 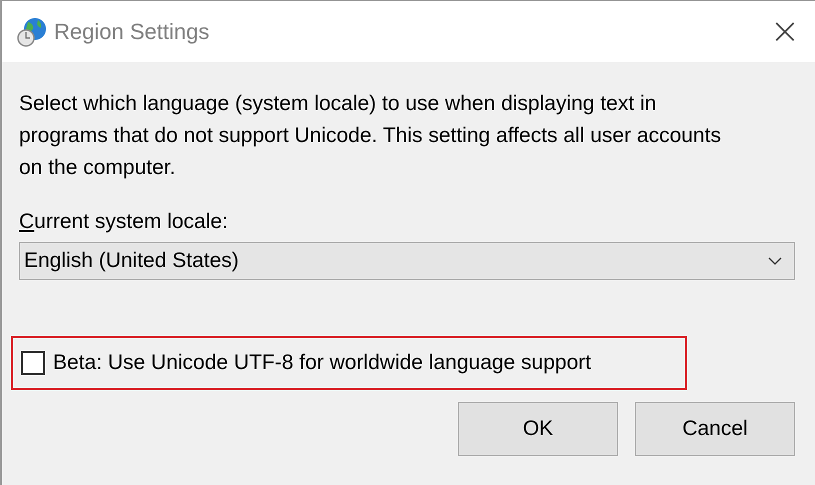 I want to click on beta-checkbox: Beta: Use Unicode UTF-8 for worldwide language support, so click(x=306, y=363).